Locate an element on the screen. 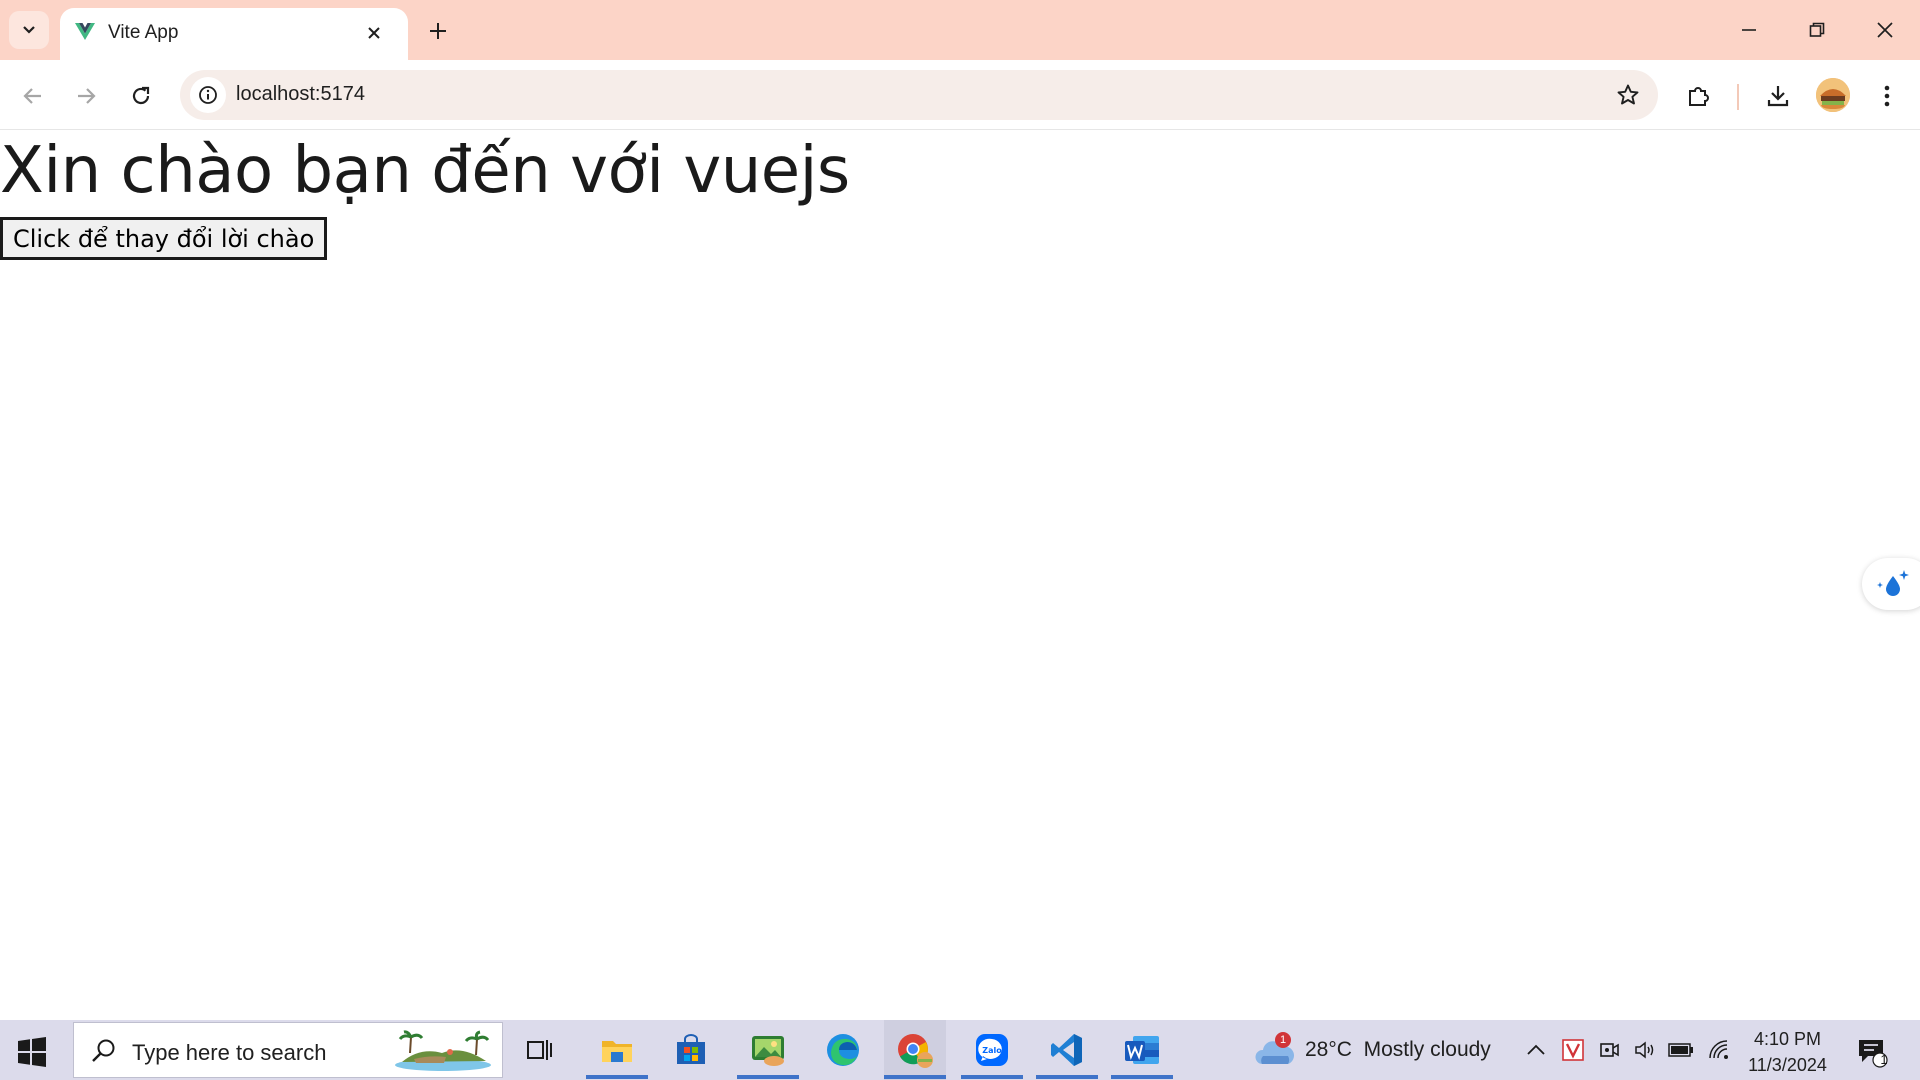  reload-icon is located at coordinates (141, 95).